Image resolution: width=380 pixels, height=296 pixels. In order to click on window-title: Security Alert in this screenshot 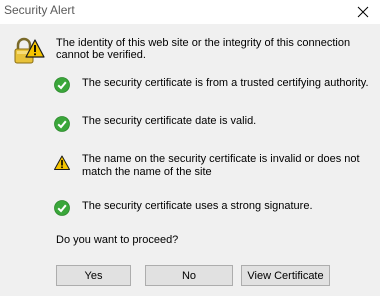, I will do `click(39, 10)`.